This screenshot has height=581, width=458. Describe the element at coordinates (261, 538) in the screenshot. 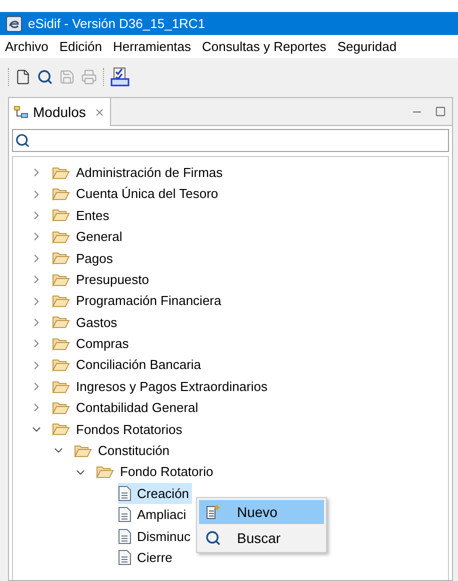

I see `context-menu-item: Buscar` at that location.